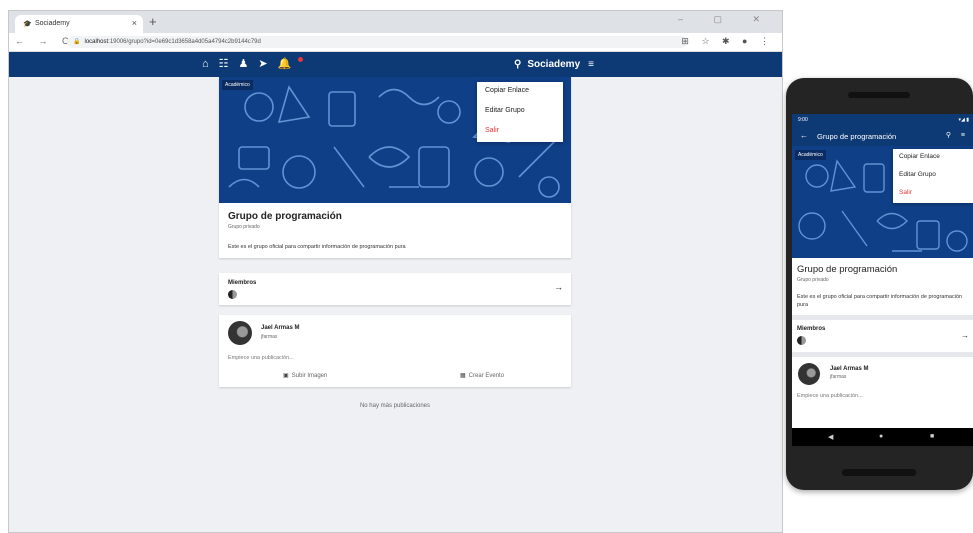  Describe the element at coordinates (838, 377) in the screenshot. I see `phone-author-handle: jfarmas` at that location.